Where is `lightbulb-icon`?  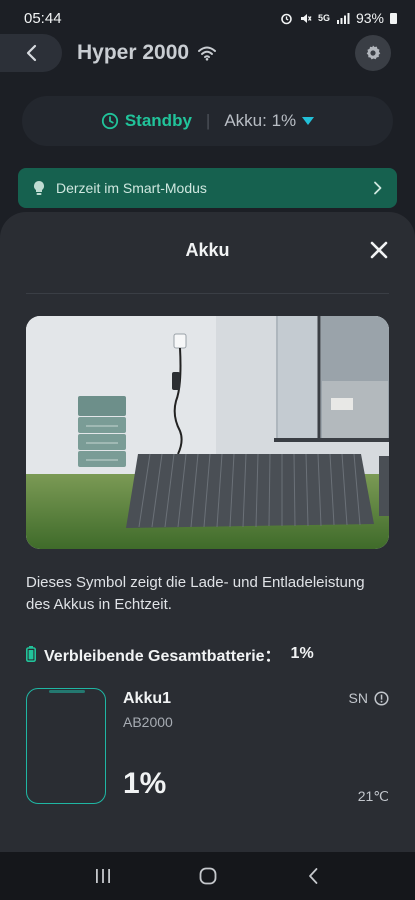 lightbulb-icon is located at coordinates (39, 188).